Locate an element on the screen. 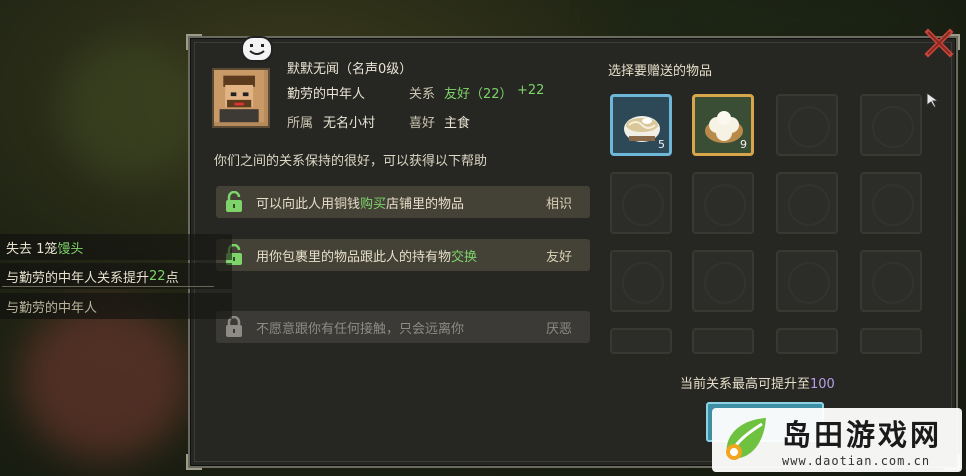  npc-name: 默默无闻（名声0级） is located at coordinates (350, 69).